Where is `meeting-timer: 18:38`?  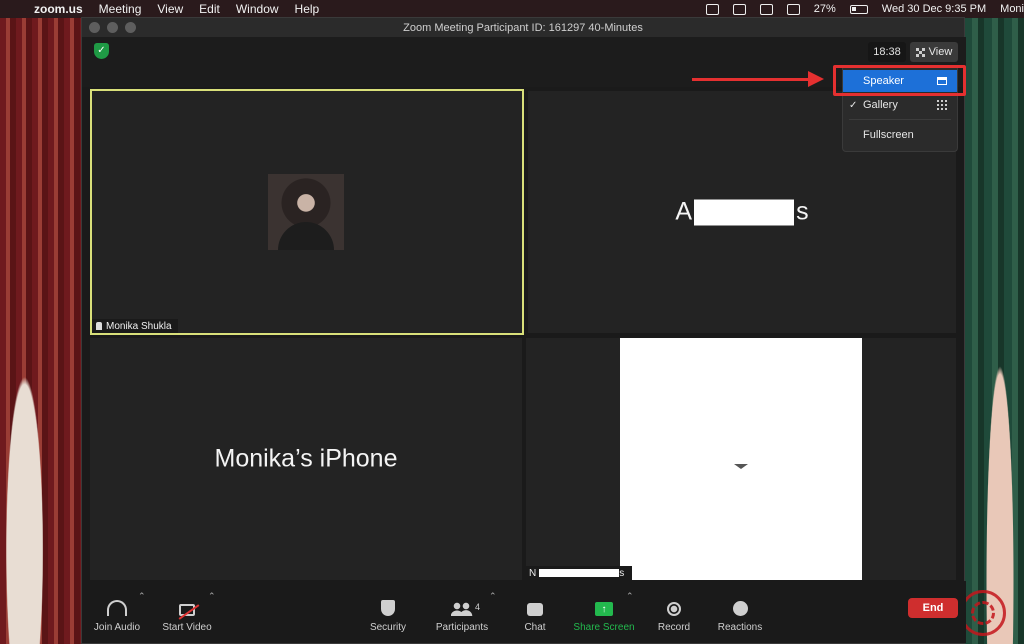 meeting-timer: 18:38 is located at coordinates (887, 52).